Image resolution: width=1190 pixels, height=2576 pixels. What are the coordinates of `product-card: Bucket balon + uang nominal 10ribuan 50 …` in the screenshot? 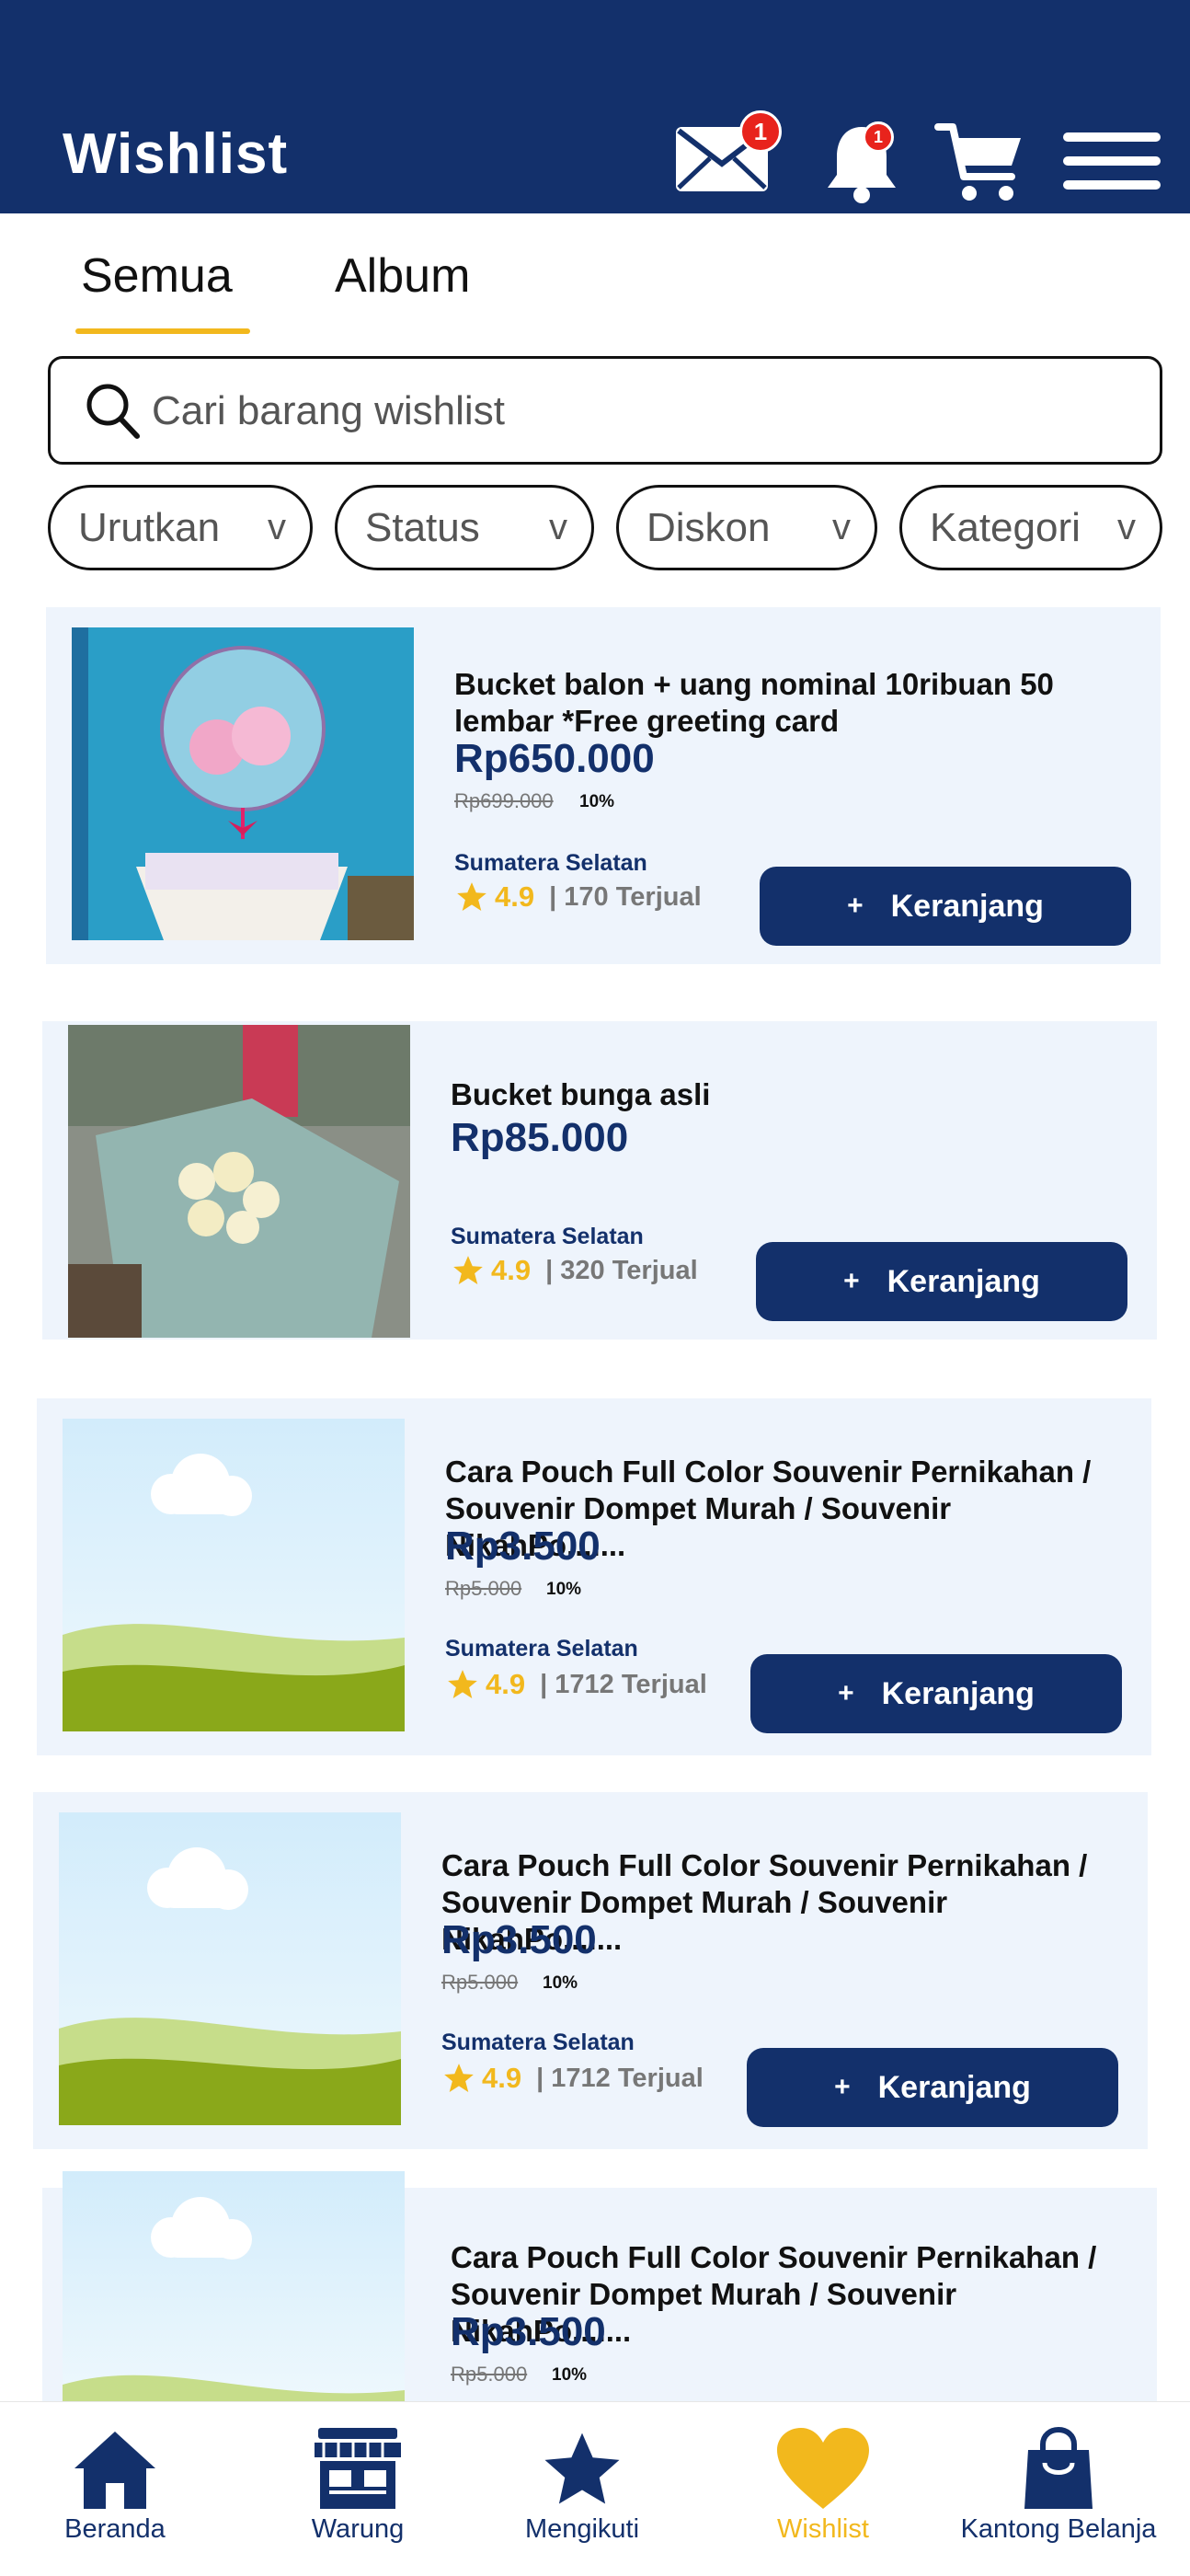 It's located at (603, 785).